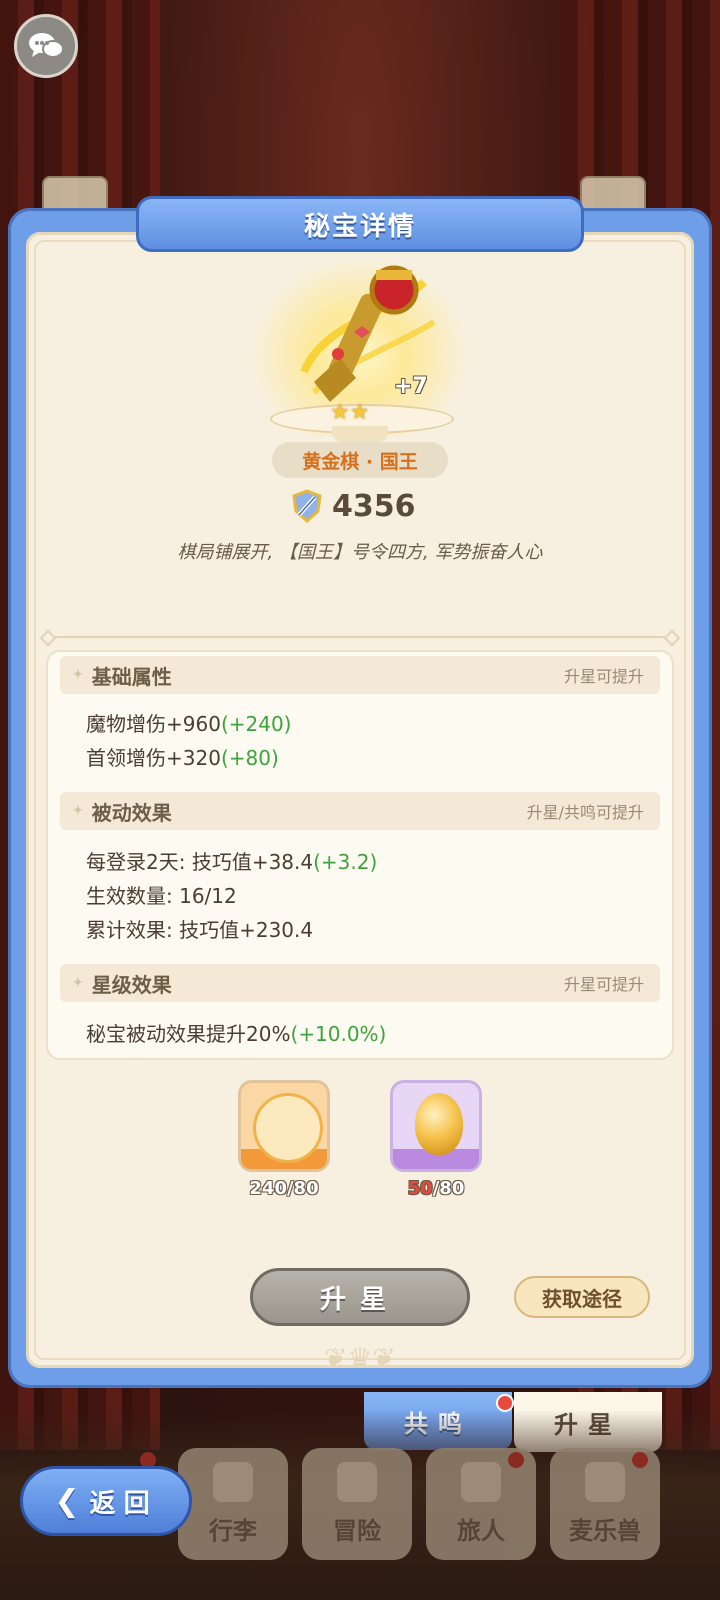 This screenshot has height=1600, width=720. I want to click on treasure-stars: ★★, so click(350, 412).